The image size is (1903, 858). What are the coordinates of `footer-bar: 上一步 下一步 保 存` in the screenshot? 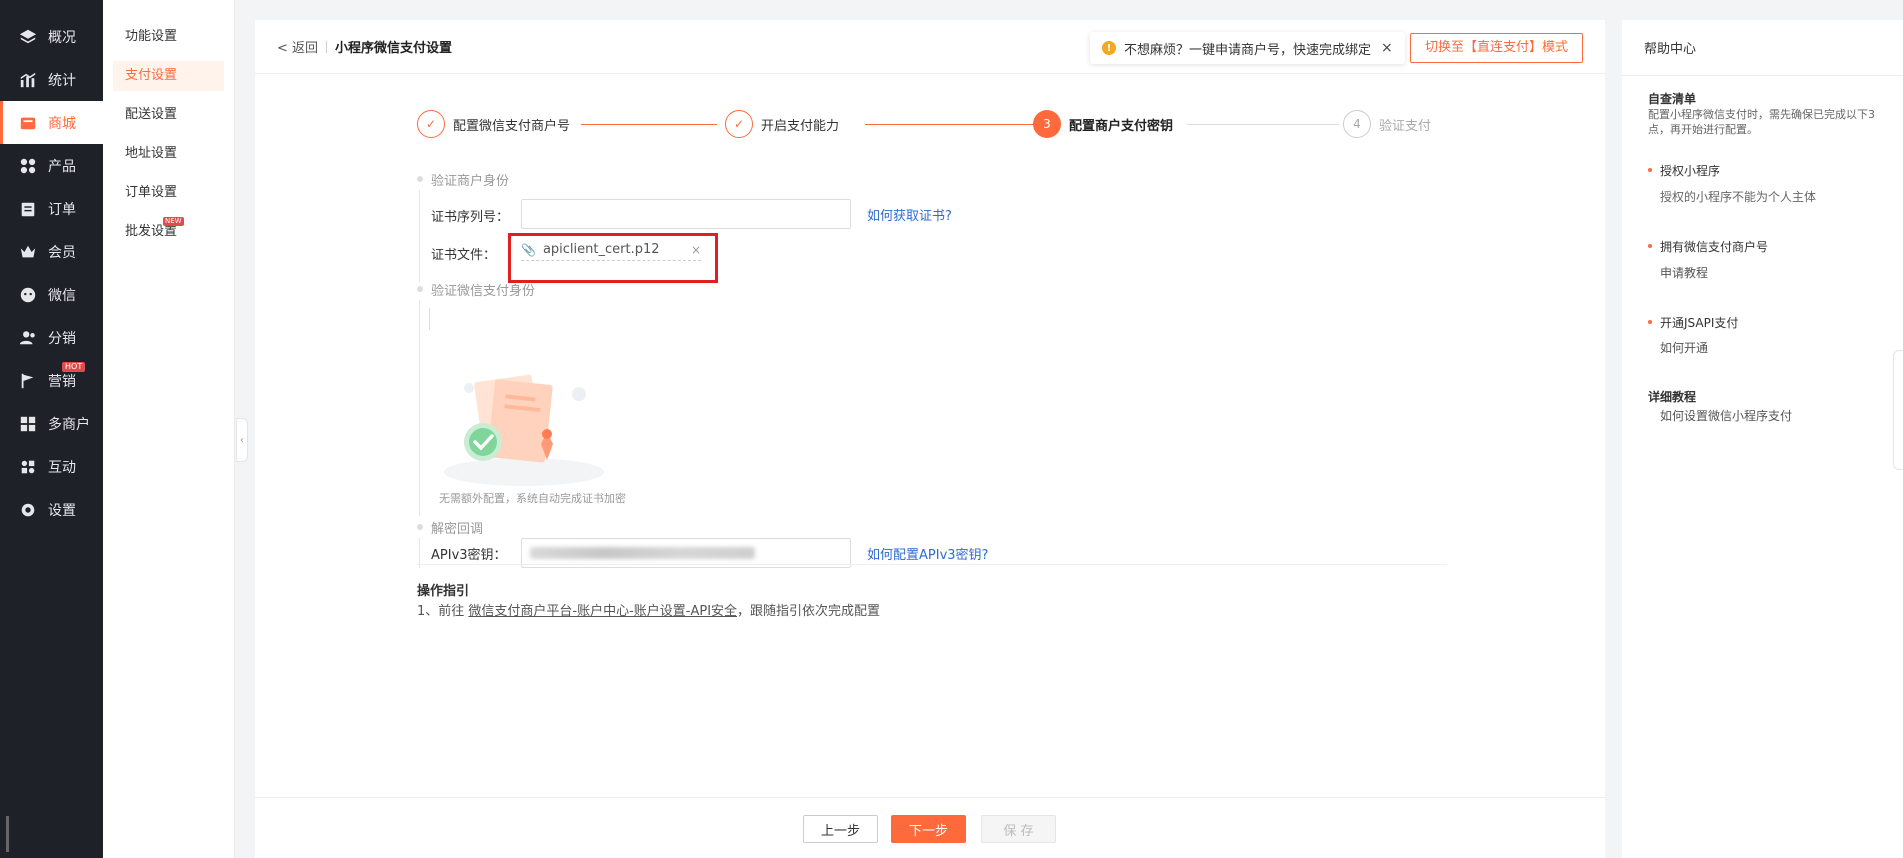 It's located at (930, 827).